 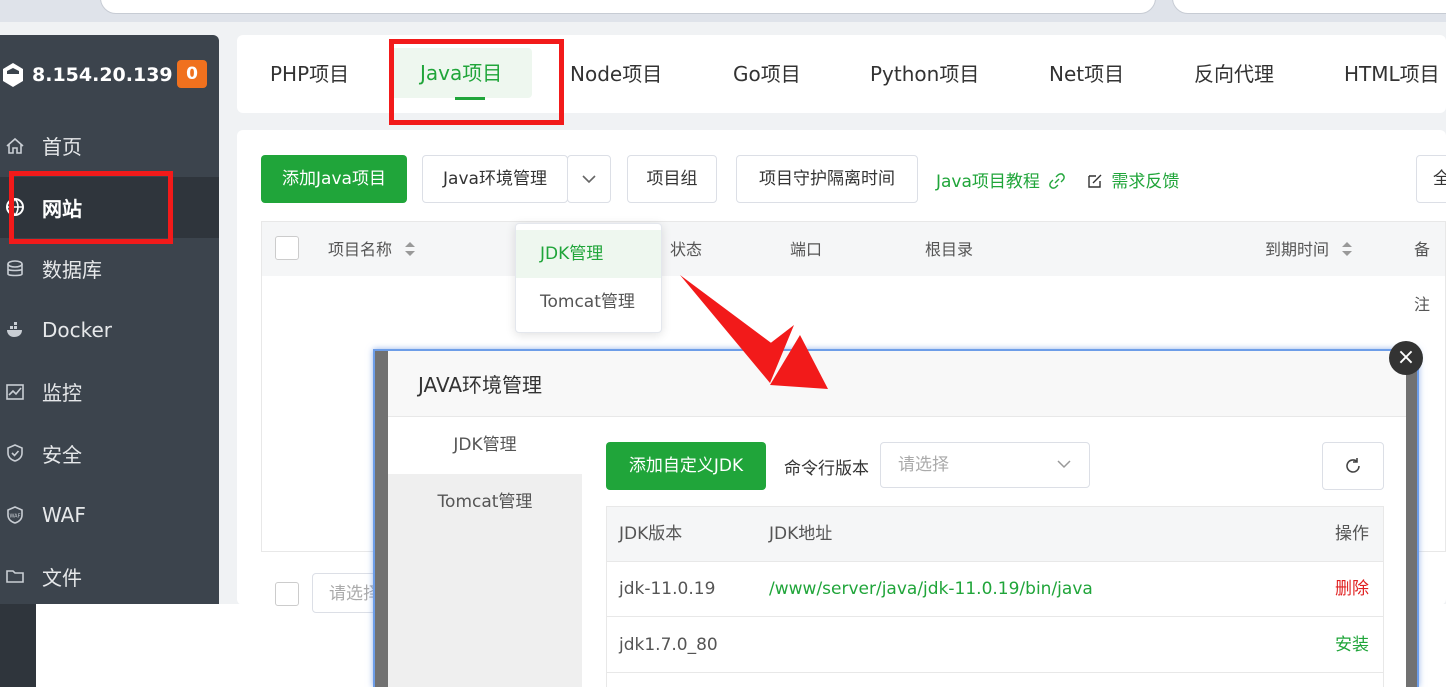 I want to click on sidebar-item-database: 数据库, so click(x=109, y=269).